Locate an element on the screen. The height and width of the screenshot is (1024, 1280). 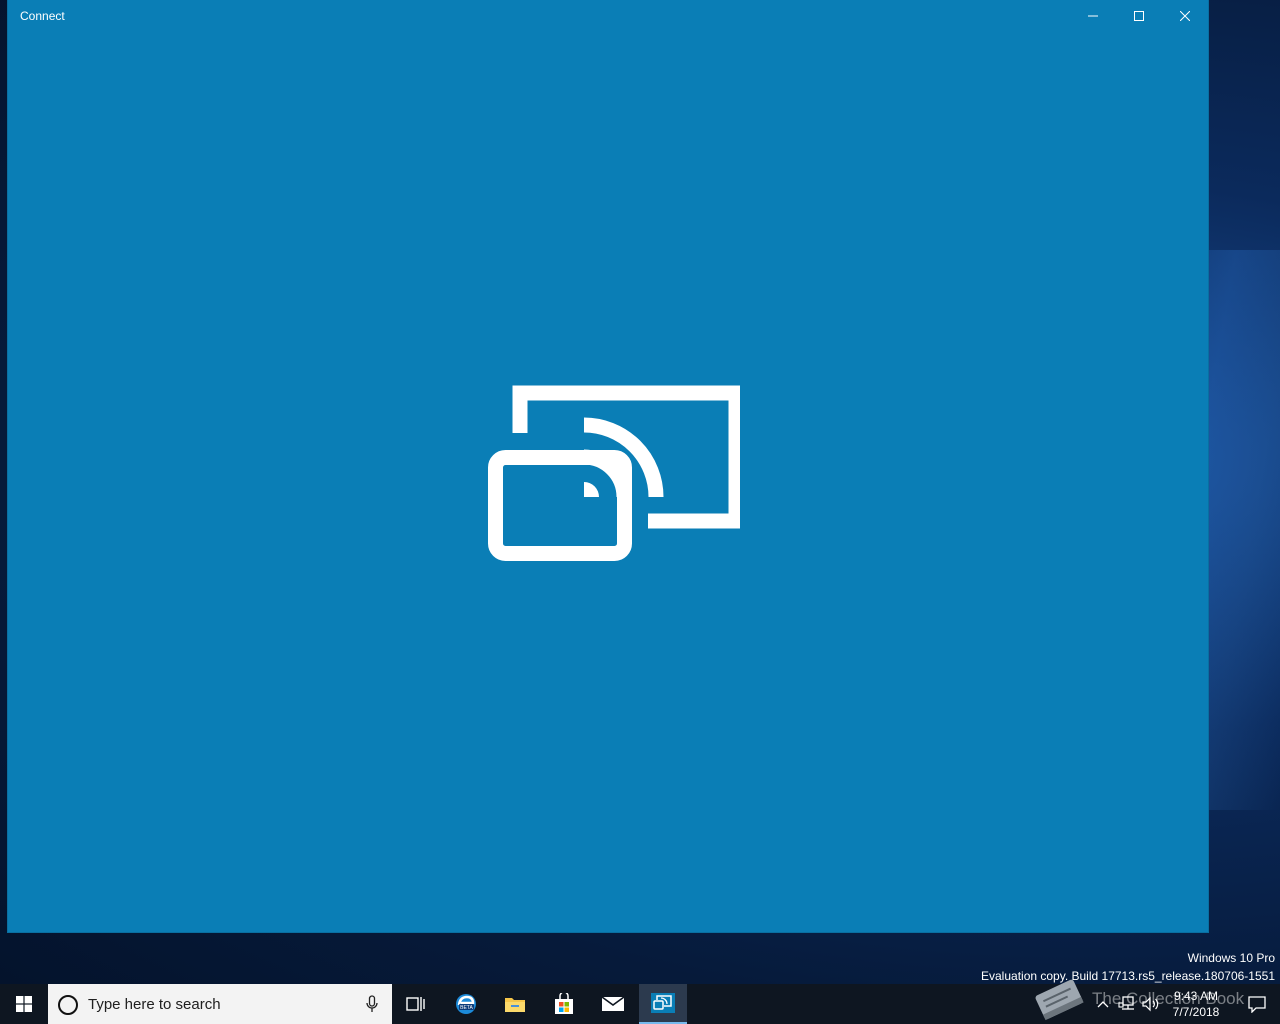
edge-beta-icon: BETA is located at coordinates (466, 1004).